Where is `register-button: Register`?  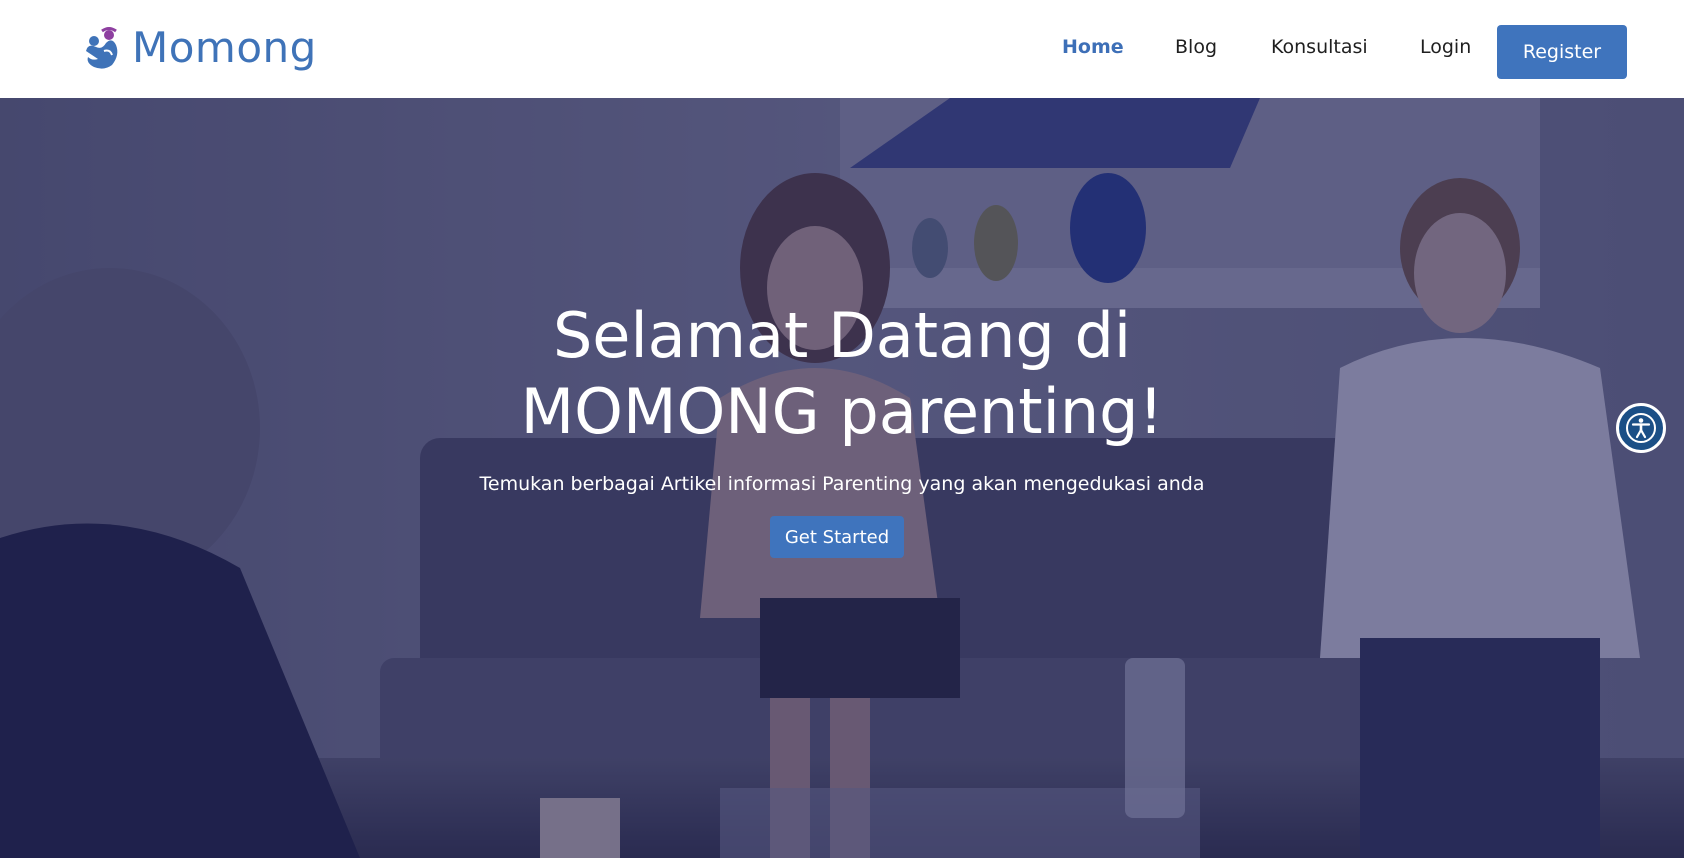
register-button: Register is located at coordinates (1562, 52).